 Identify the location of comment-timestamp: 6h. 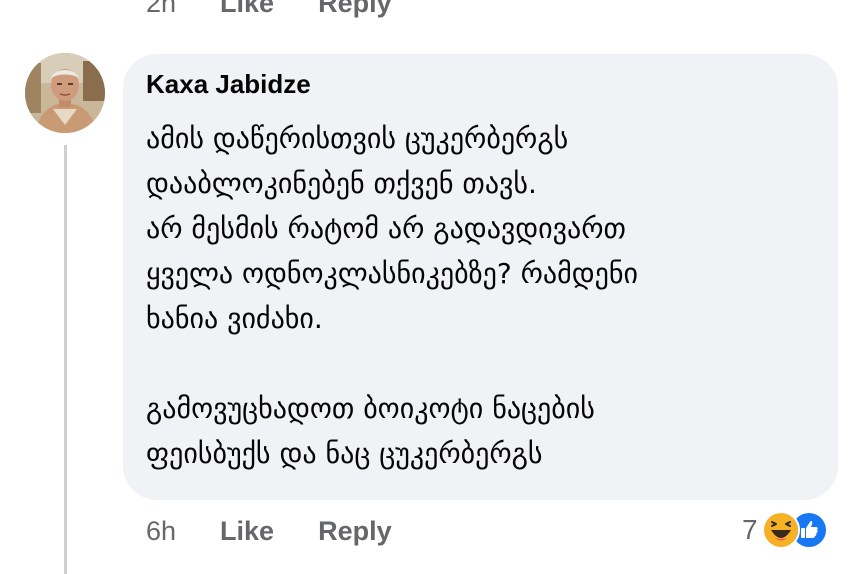
(161, 531).